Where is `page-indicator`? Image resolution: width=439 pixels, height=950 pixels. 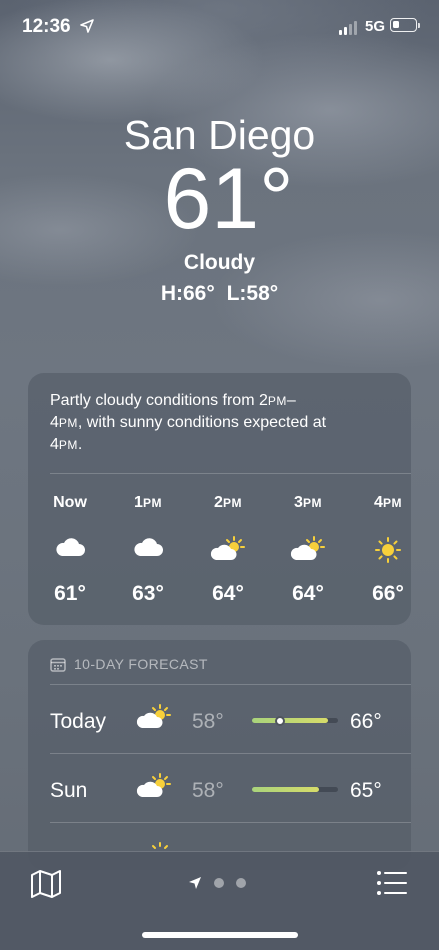 page-indicator is located at coordinates (217, 883).